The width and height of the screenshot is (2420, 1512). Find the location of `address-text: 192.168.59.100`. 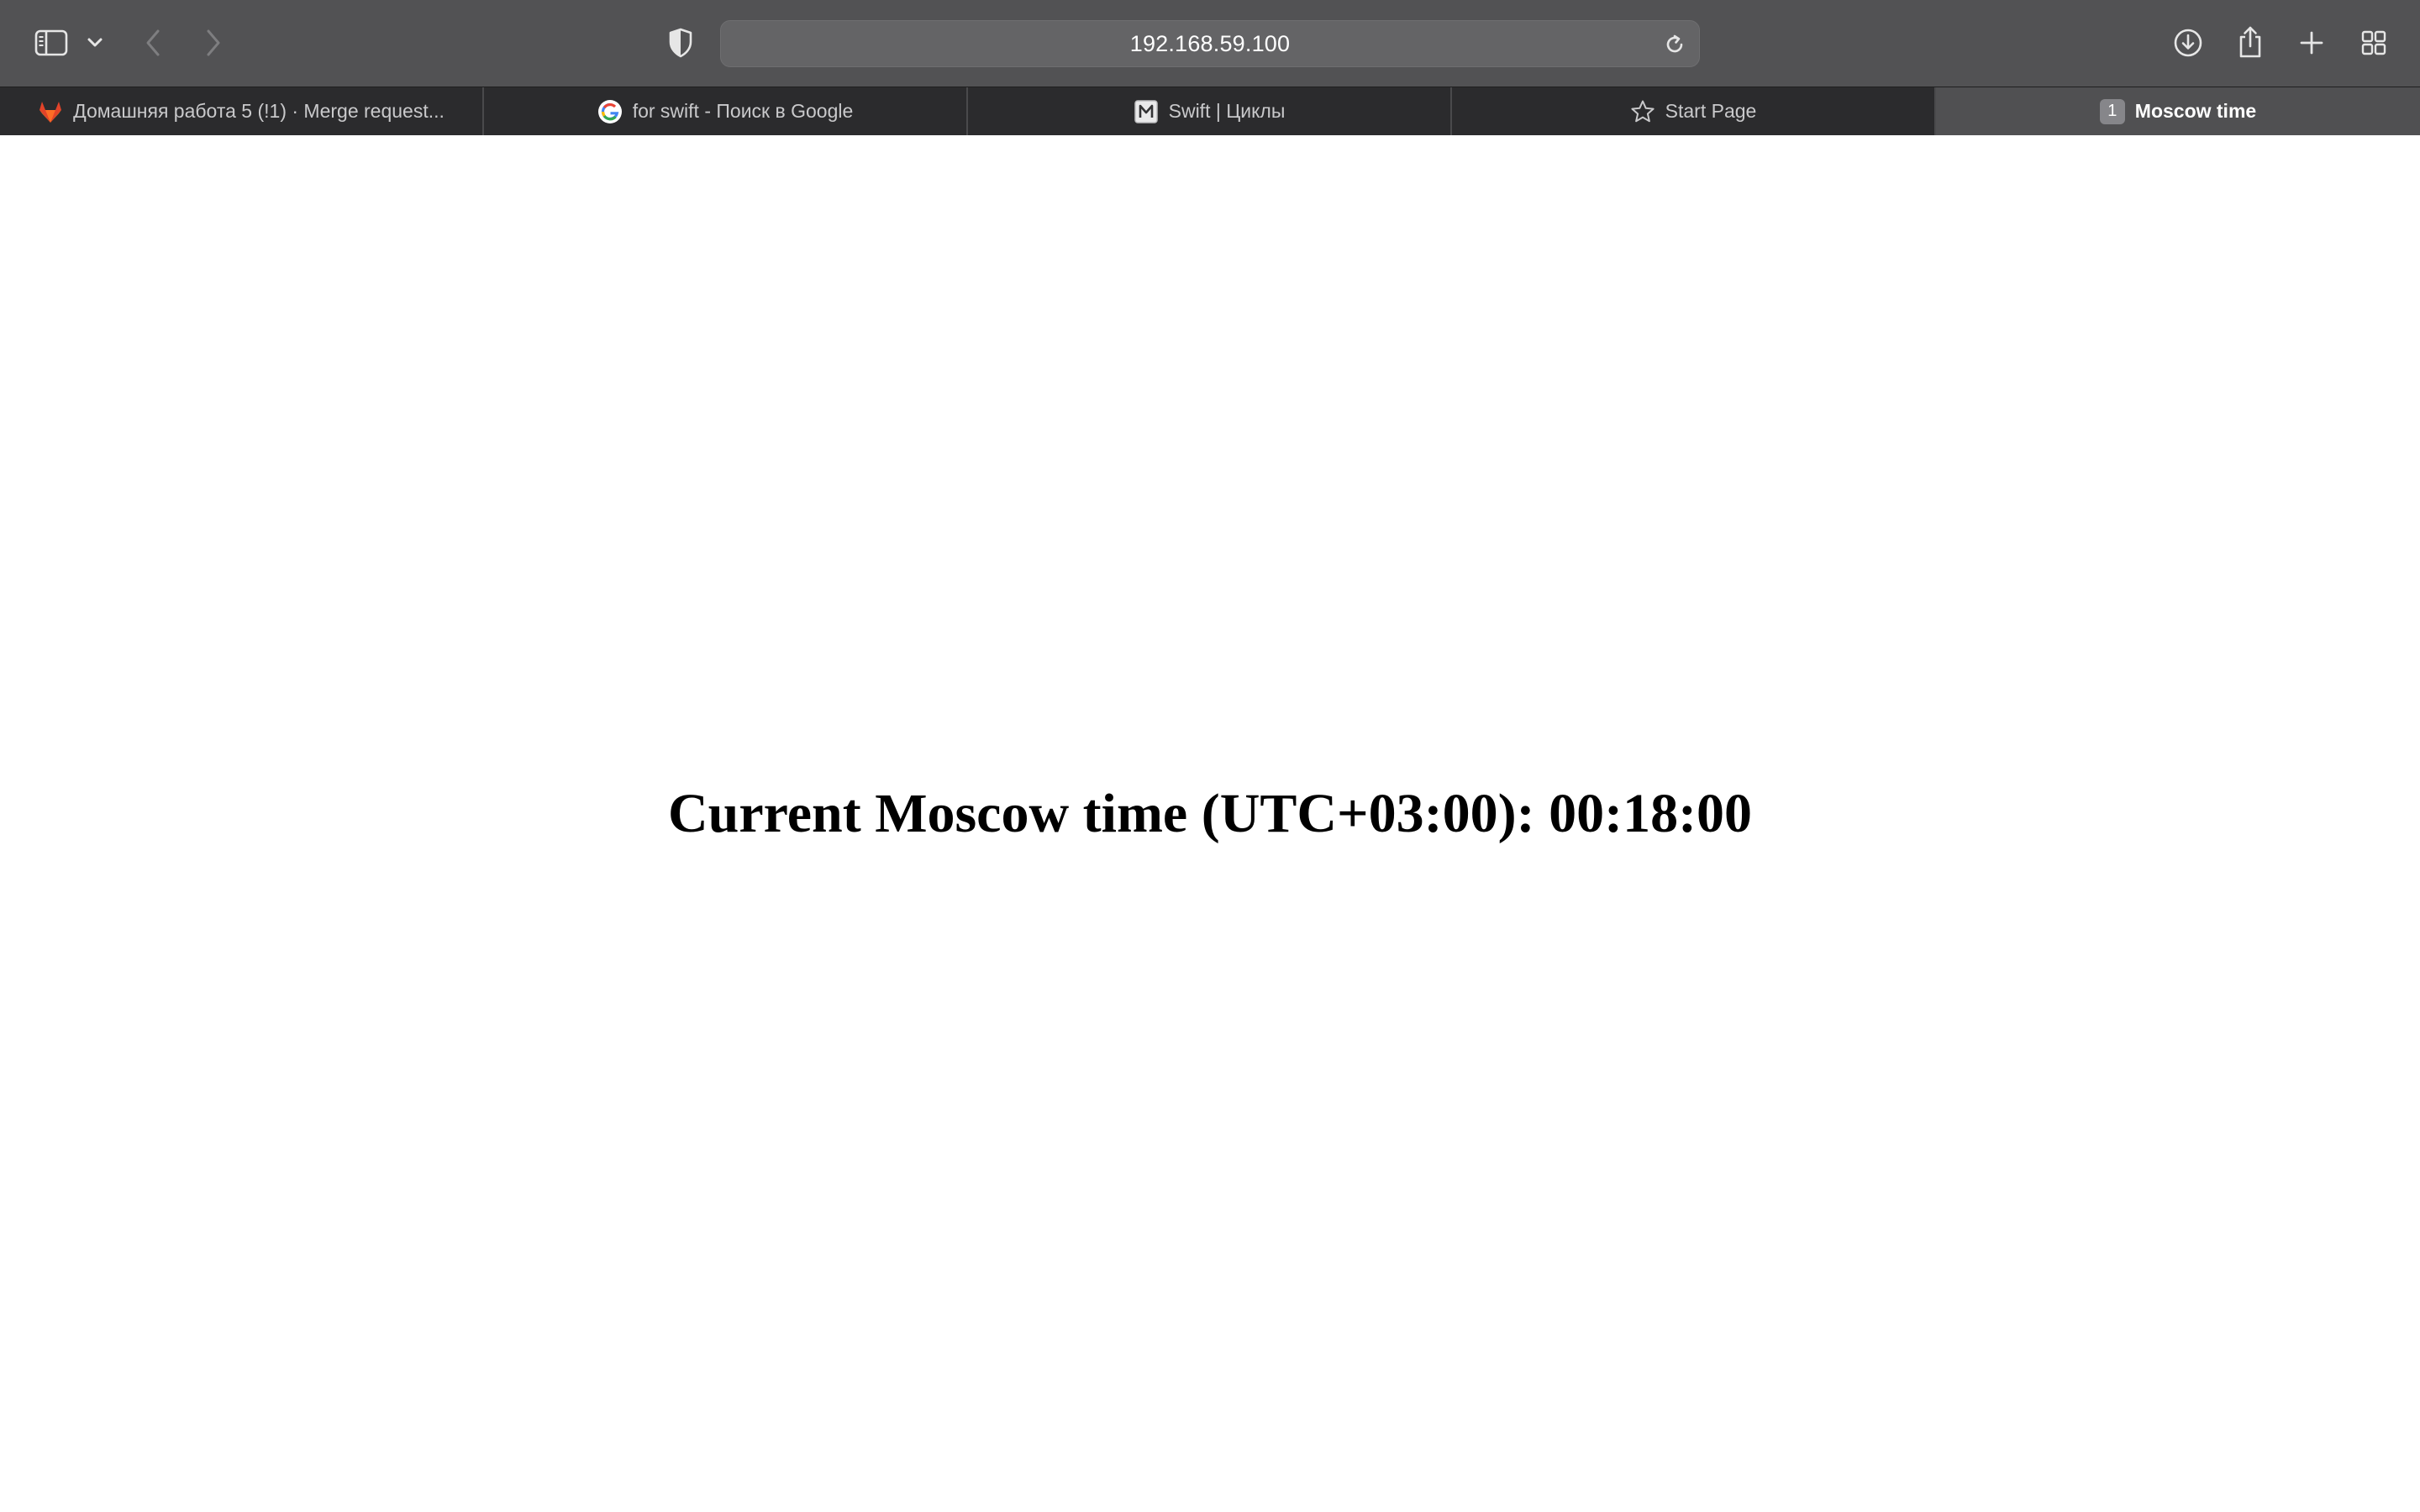

address-text: 192.168.59.100 is located at coordinates (1210, 43).